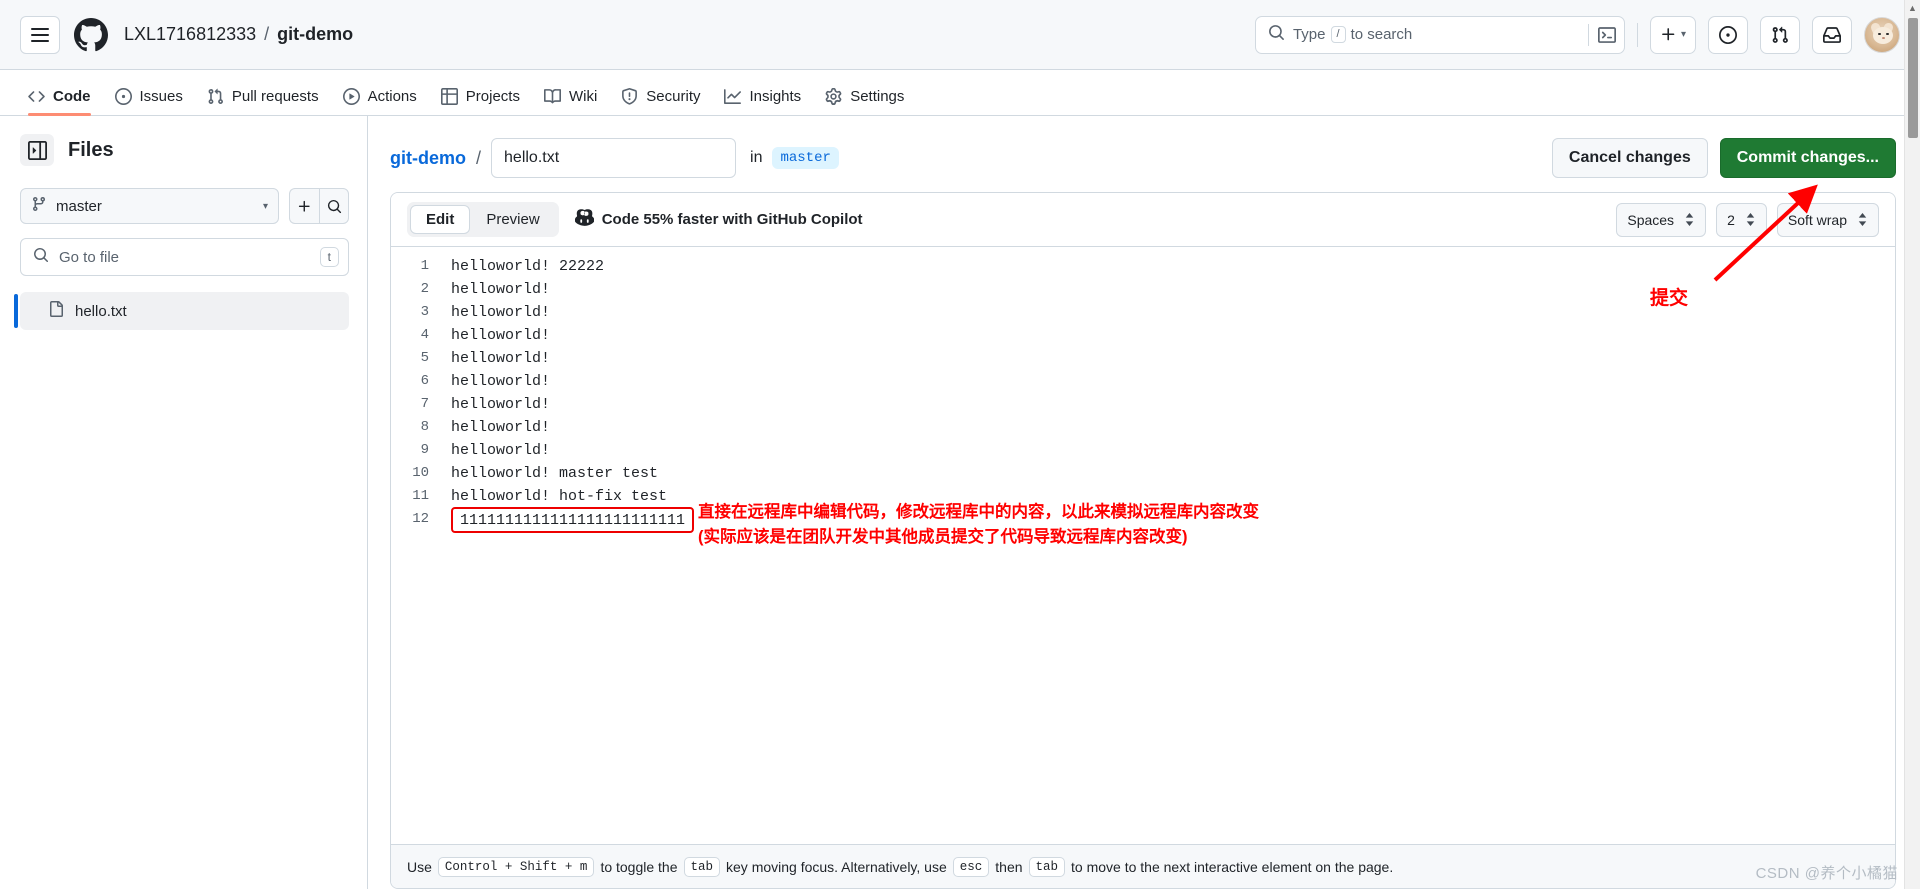 The height and width of the screenshot is (889, 1920). I want to click on editor-settings: Spaces 2 Soft wrap, so click(1747, 219).